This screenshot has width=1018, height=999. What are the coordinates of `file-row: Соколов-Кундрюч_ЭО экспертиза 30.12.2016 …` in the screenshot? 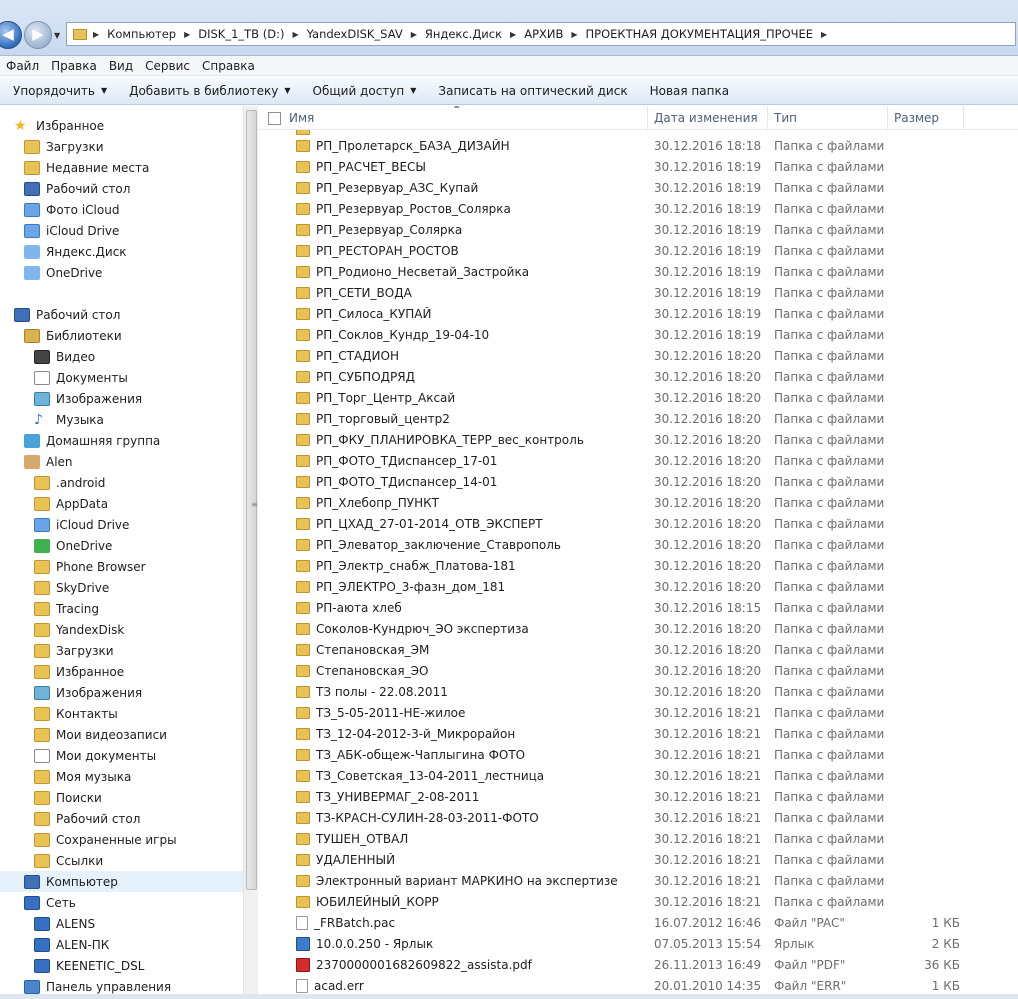 It's located at (638, 628).